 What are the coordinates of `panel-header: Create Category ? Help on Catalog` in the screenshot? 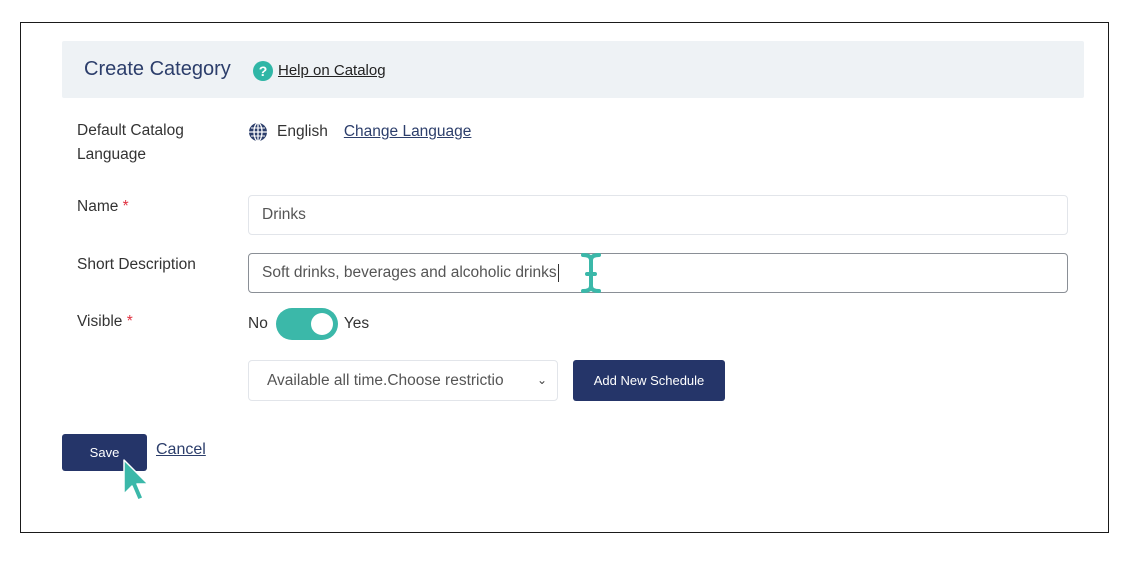 It's located at (573, 69).